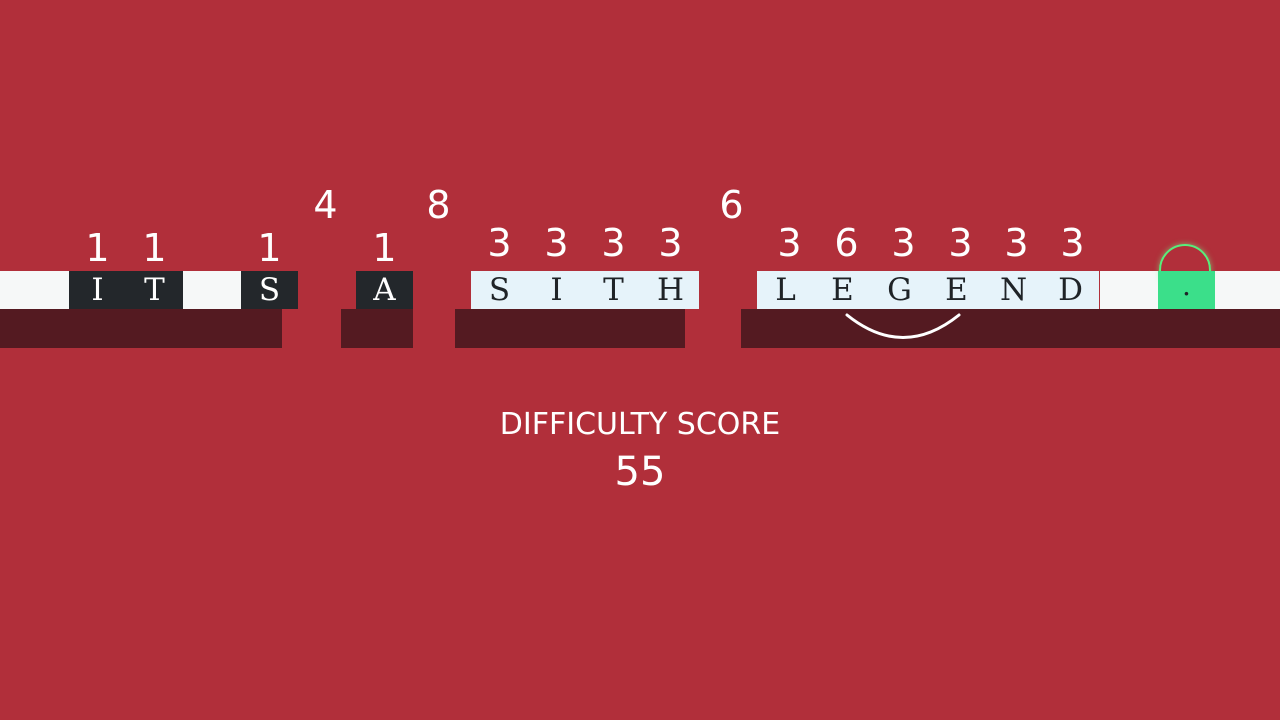 Image resolution: width=1280 pixels, height=720 pixels. What do you see at coordinates (640, 472) in the screenshot?
I see `difficulty-score-value: 55` at bounding box center [640, 472].